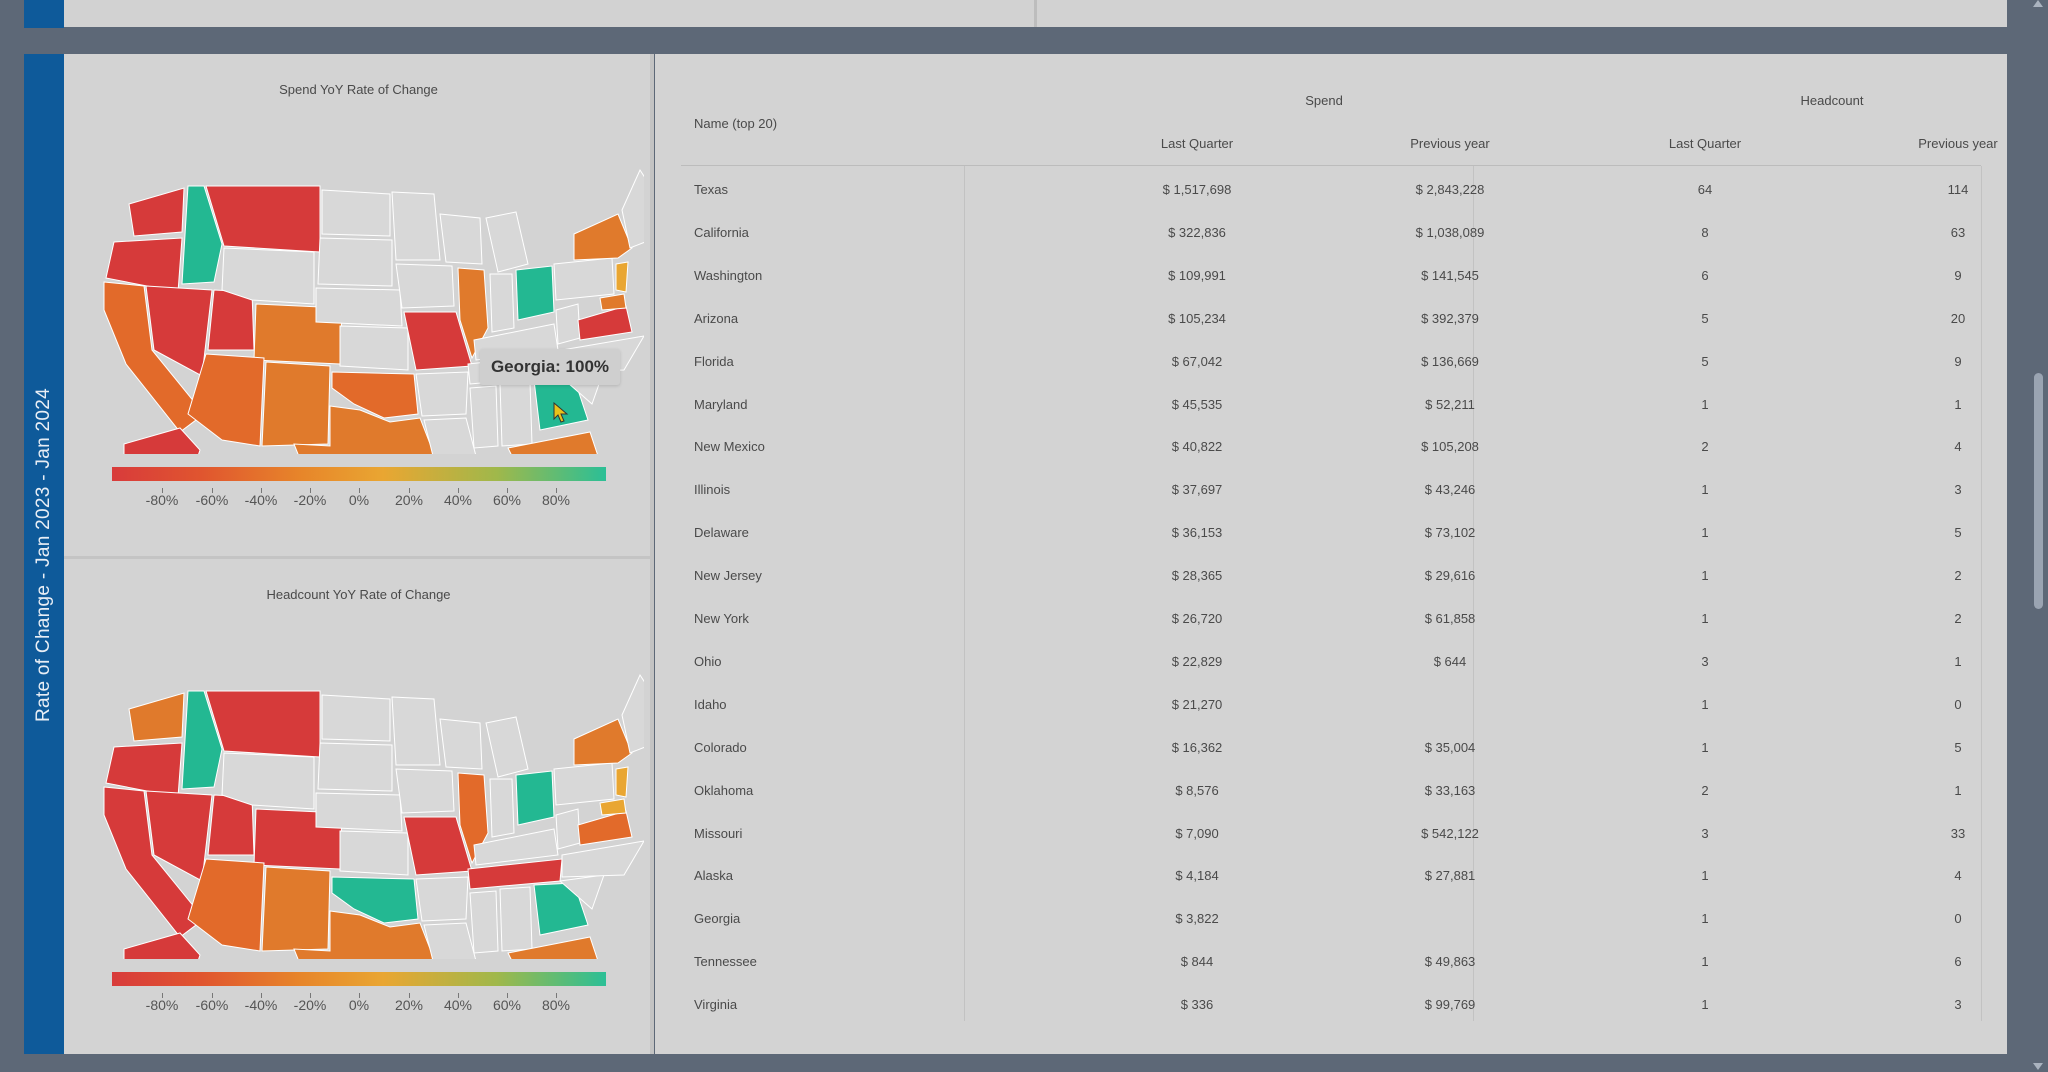  What do you see at coordinates (1958, 189) in the screenshot?
I see `headcount-previous-year-cell: 114` at bounding box center [1958, 189].